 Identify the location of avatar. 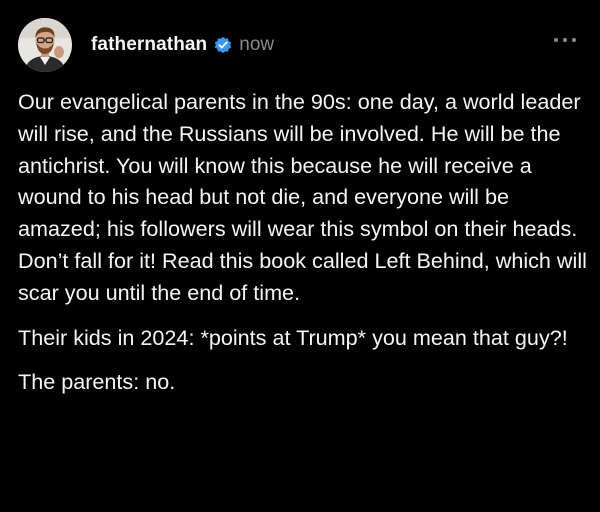
(45, 45).